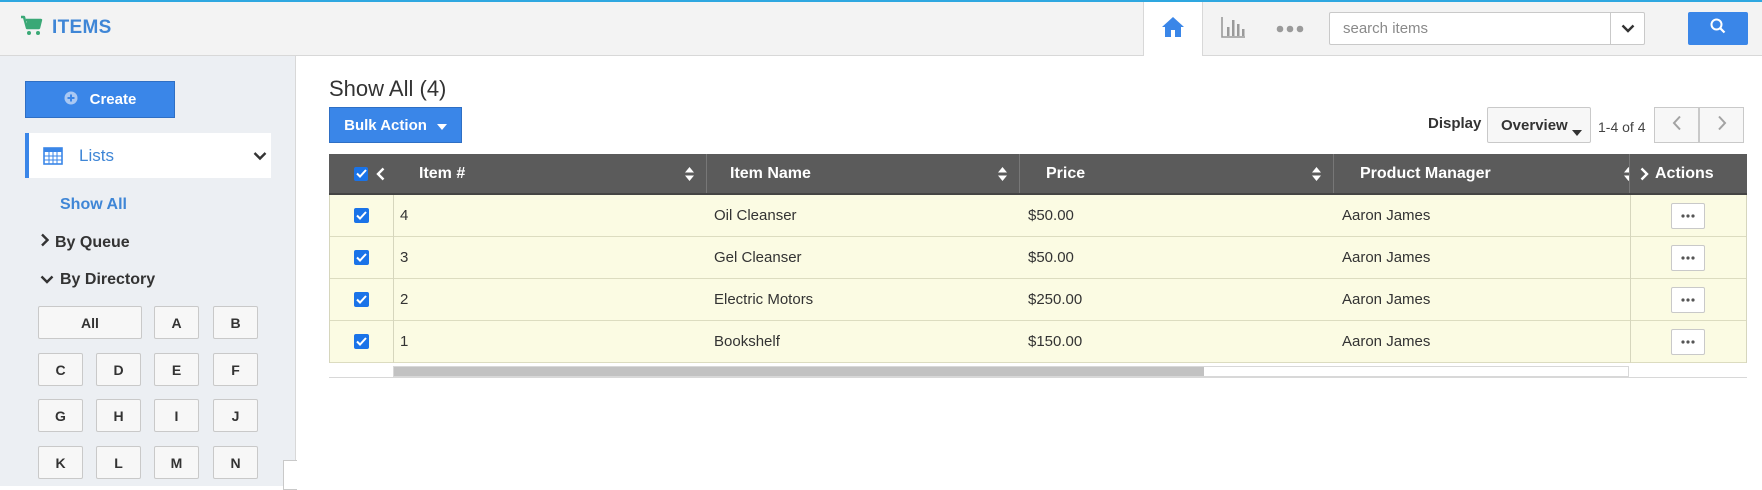 The width and height of the screenshot is (1762, 490). Describe the element at coordinates (53, 155) in the screenshot. I see `calendar-icon` at that location.